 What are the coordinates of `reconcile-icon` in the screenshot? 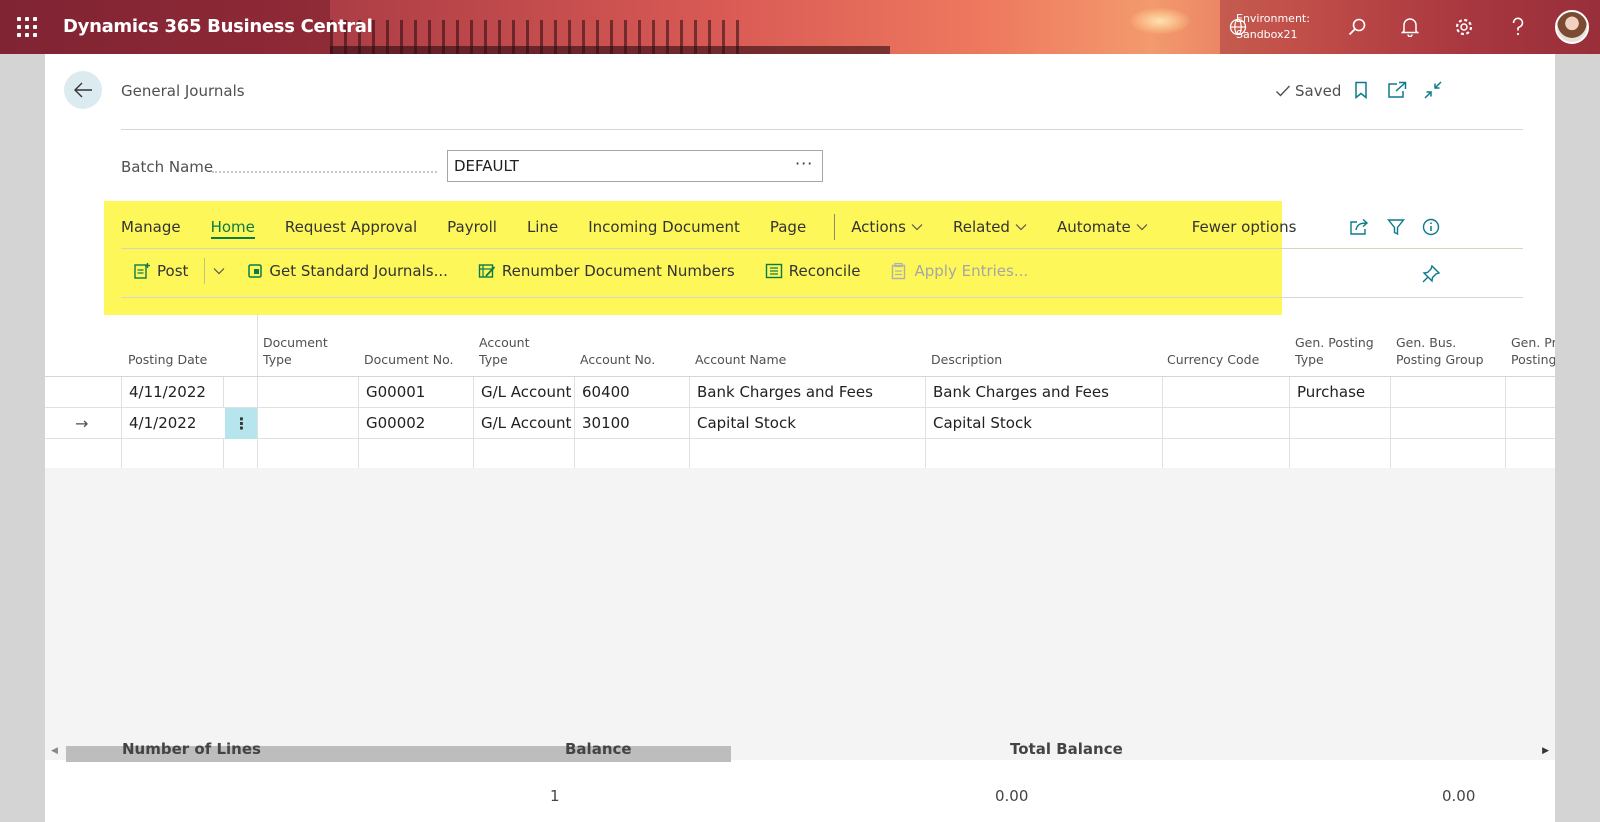 It's located at (773, 271).